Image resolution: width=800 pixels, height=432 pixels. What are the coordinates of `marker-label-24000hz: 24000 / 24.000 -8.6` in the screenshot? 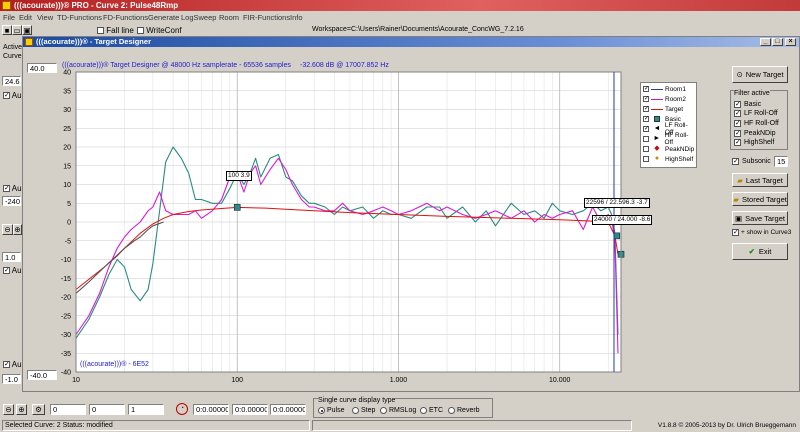 It's located at (622, 220).